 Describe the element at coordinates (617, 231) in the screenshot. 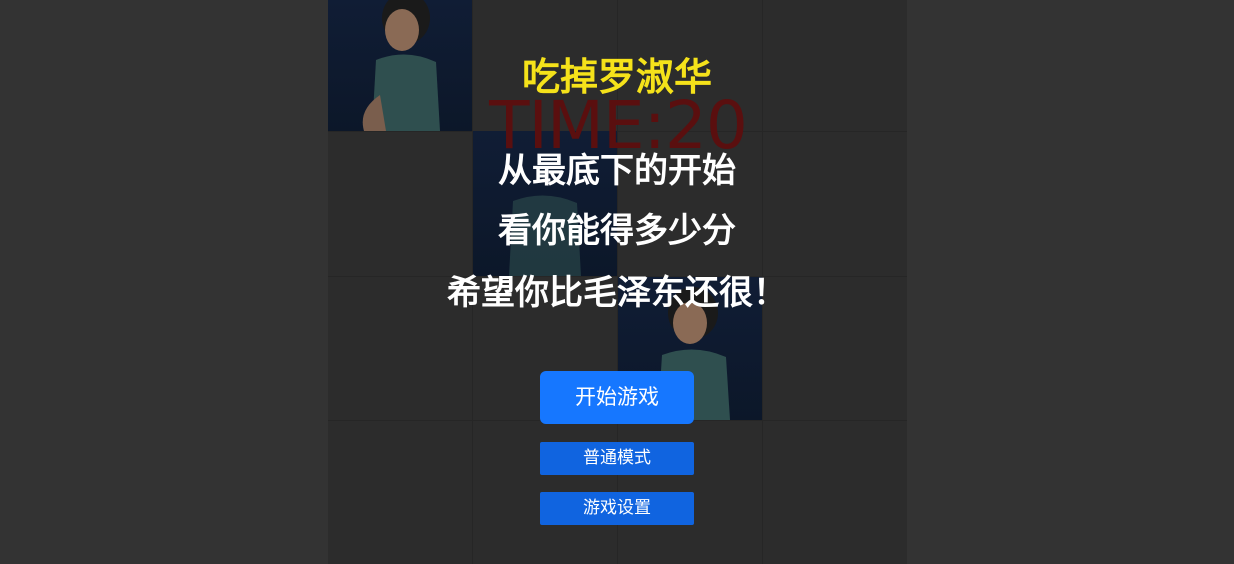

I see `instruction-line: 看你能得多少分` at that location.